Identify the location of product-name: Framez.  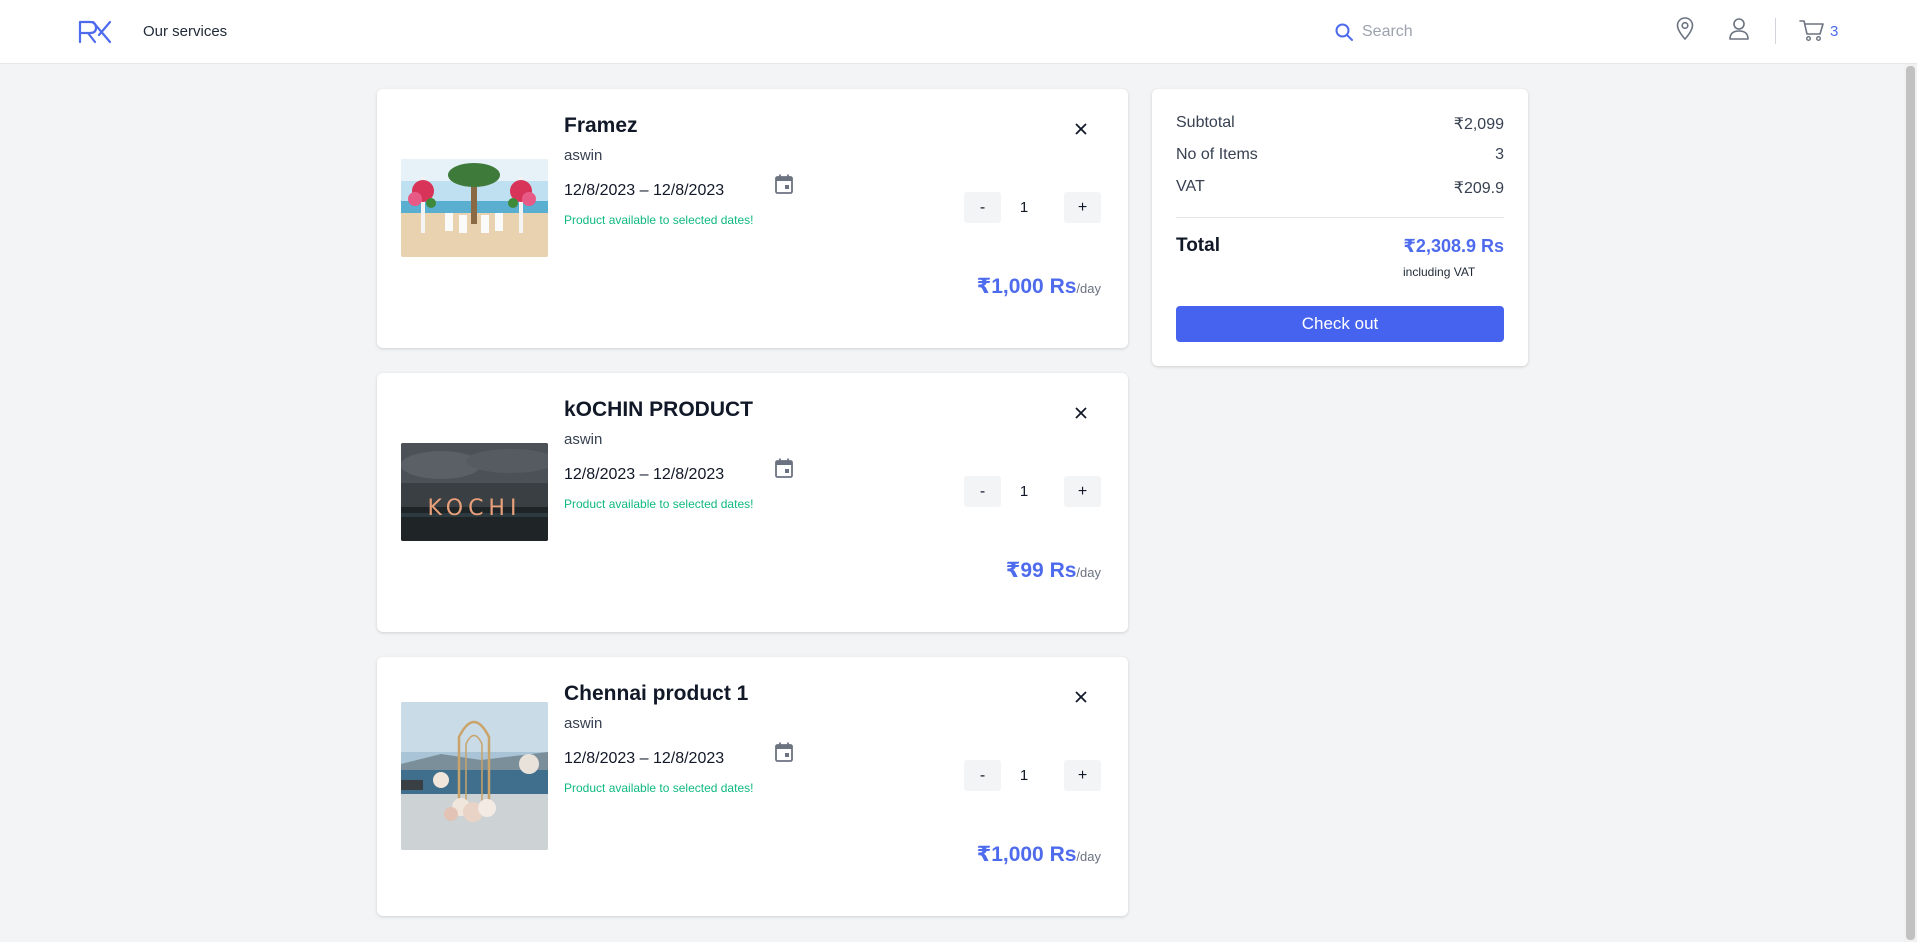
(601, 126).